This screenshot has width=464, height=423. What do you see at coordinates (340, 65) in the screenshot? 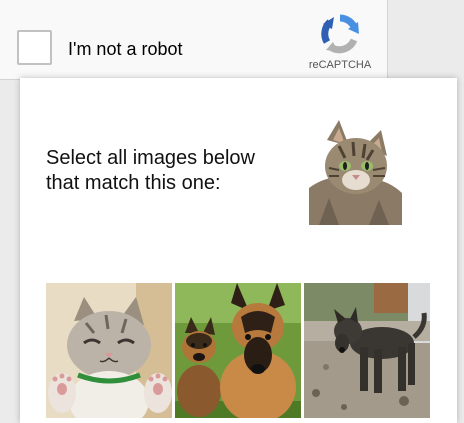
I see `recaptcha-text: reCAPTCHA` at bounding box center [340, 65].